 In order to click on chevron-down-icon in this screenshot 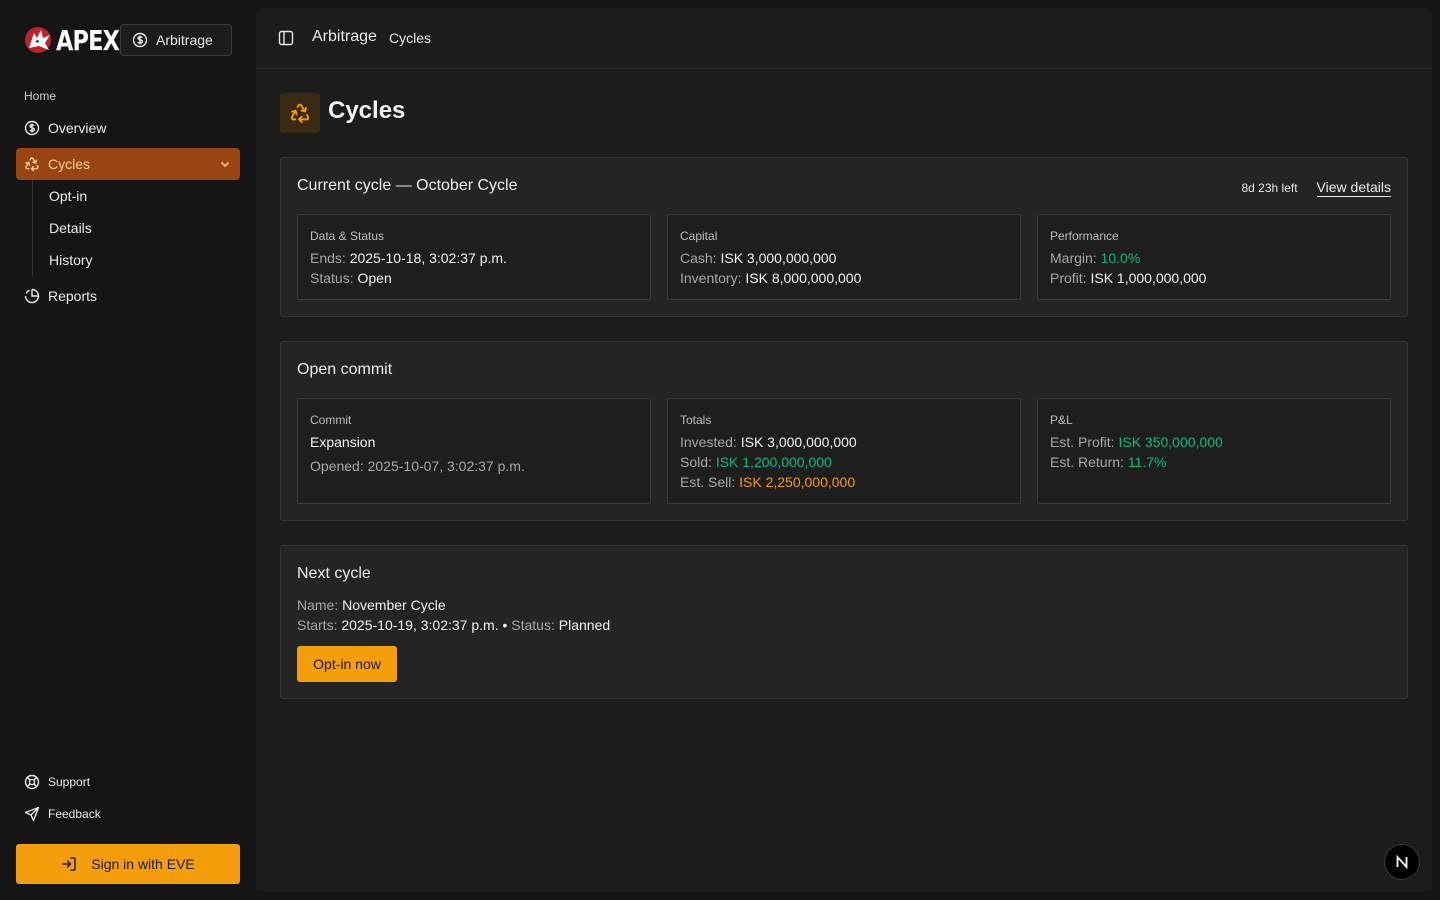, I will do `click(225, 164)`.